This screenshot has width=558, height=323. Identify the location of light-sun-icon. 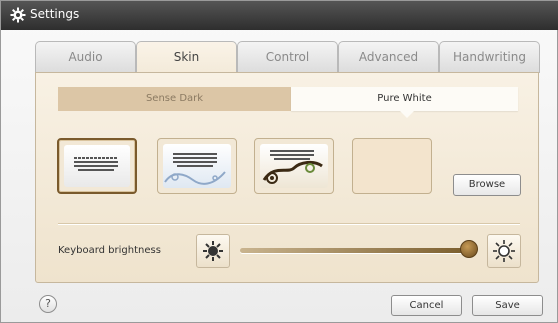
(504, 251).